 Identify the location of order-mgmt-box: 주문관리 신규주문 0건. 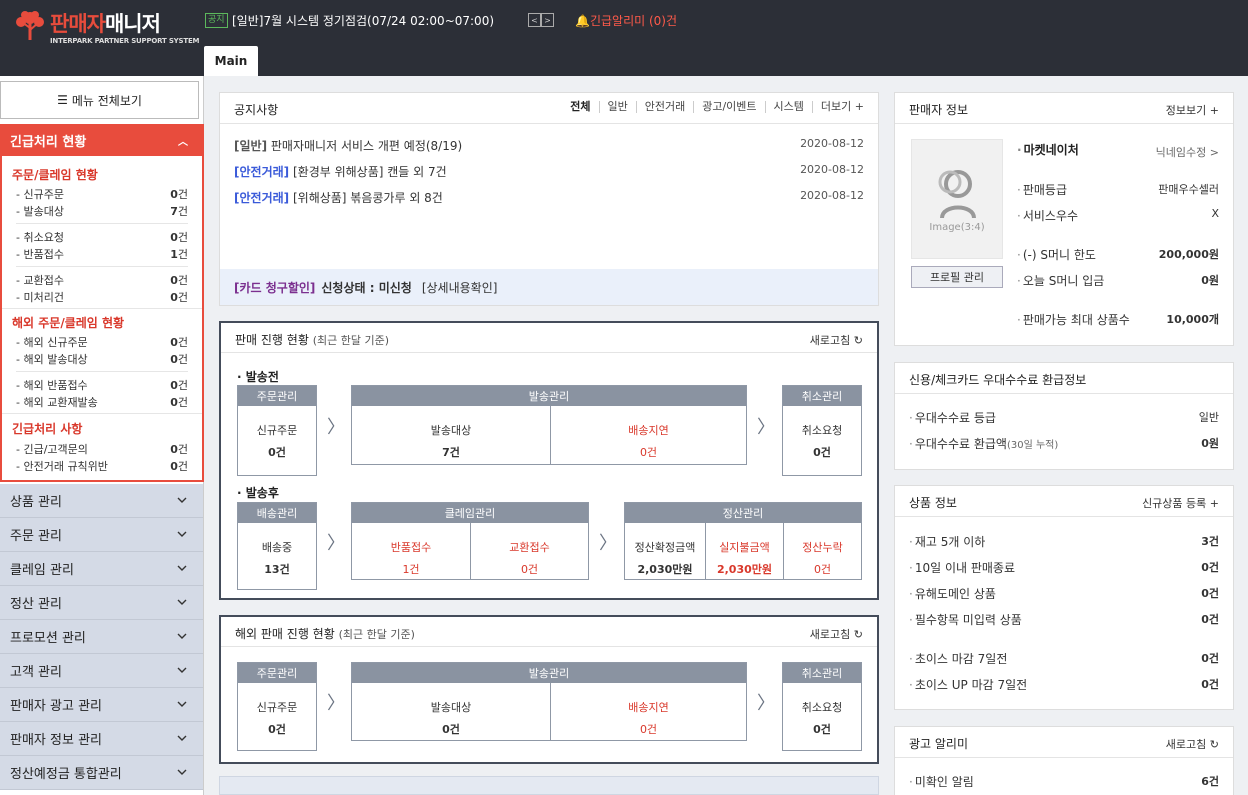
(277, 430).